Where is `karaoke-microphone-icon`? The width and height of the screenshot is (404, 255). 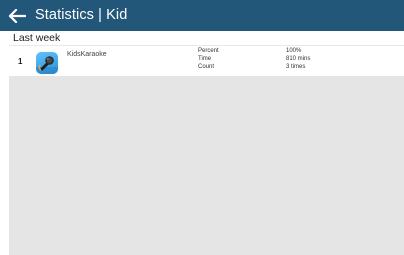
karaoke-microphone-icon is located at coordinates (47, 63).